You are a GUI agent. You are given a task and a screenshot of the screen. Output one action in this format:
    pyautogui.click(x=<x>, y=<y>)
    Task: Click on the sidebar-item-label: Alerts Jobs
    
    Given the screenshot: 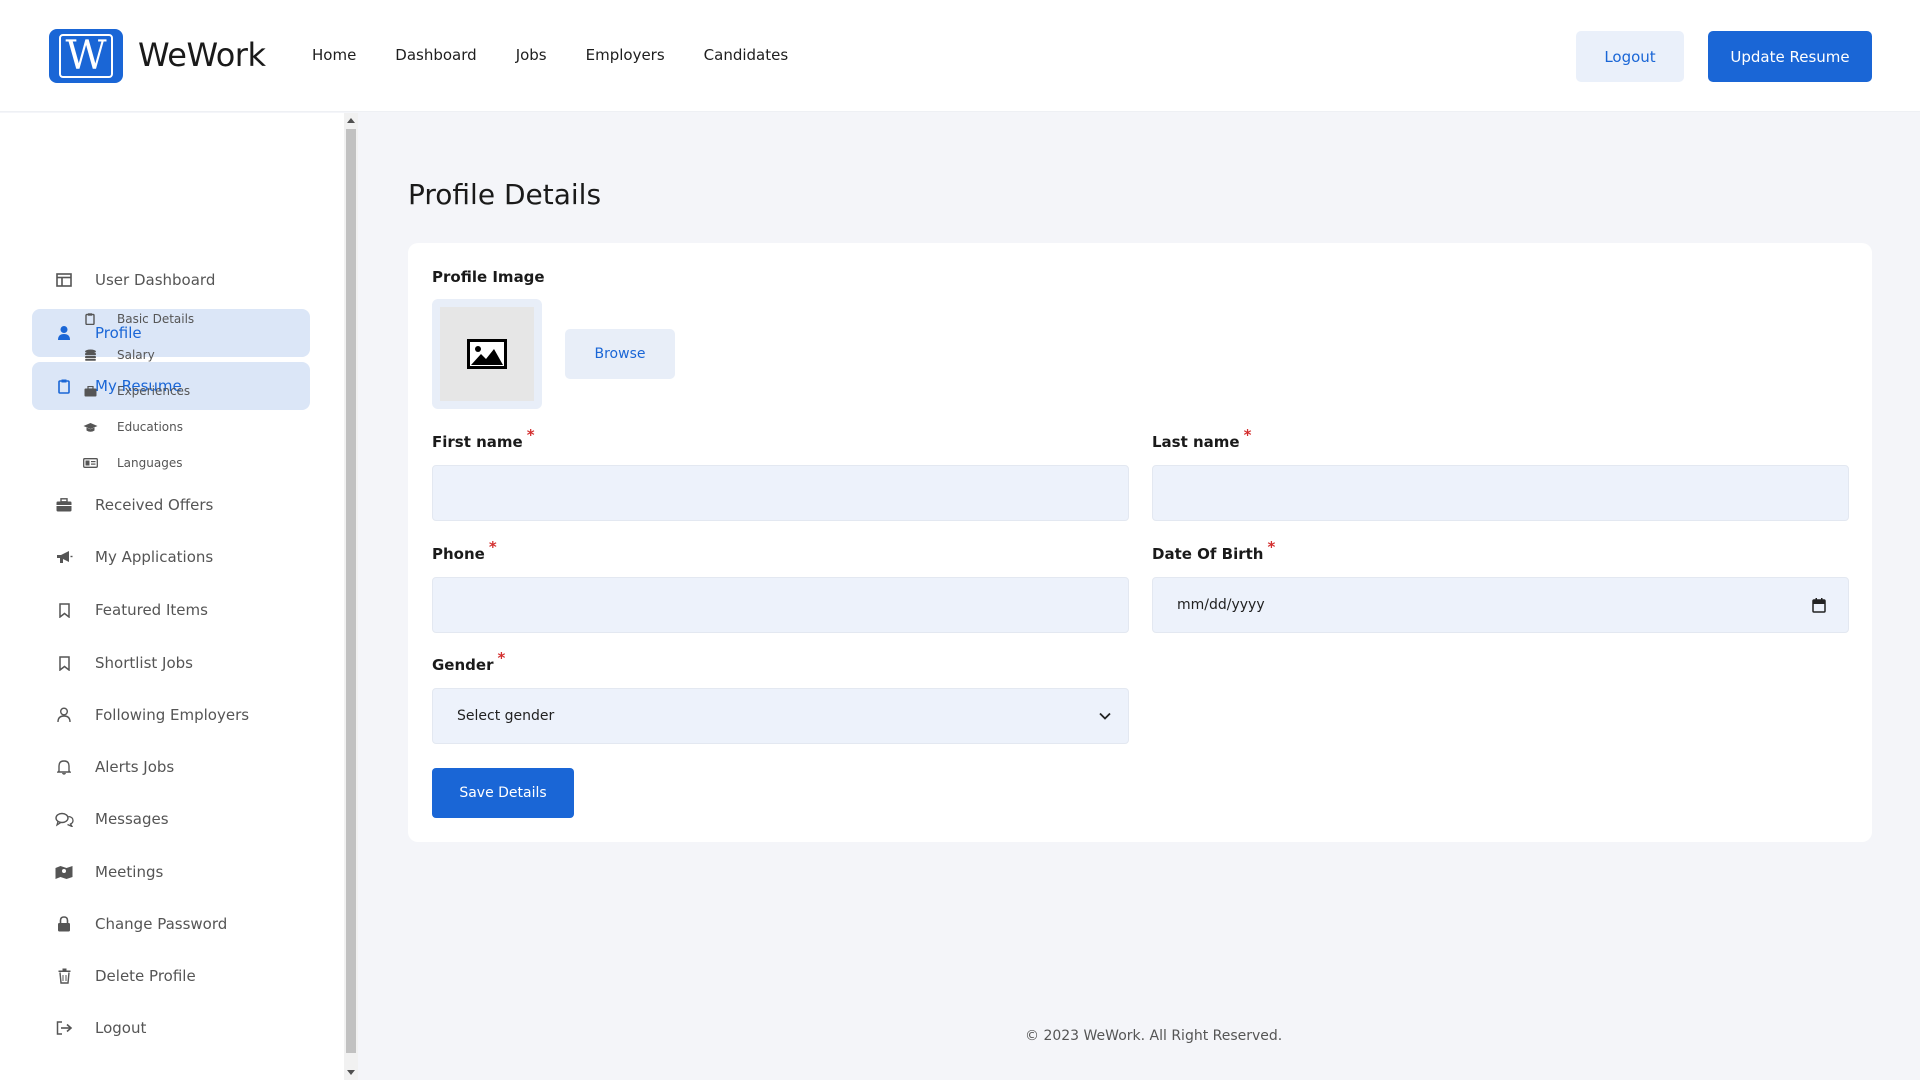 What is the action you would take?
    pyautogui.click(x=135, y=767)
    